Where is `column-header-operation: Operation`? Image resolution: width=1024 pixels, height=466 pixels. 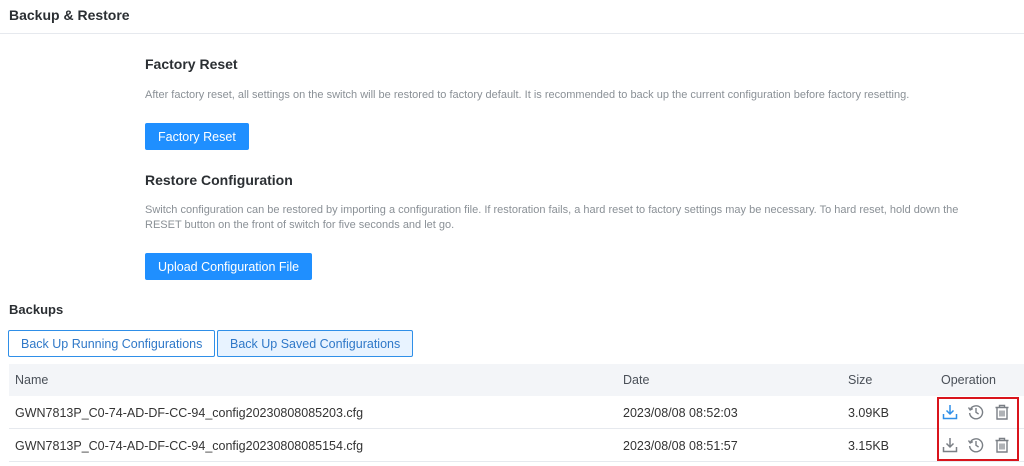 column-header-operation: Operation is located at coordinates (968, 380).